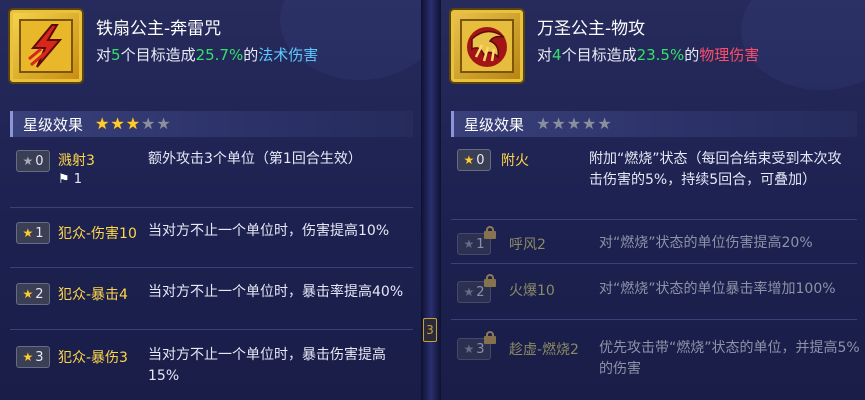 Image resolution: width=865 pixels, height=400 pixels. I want to click on skill-header: 万圣公主-物攻 对4个目标造成23.5%的物理伤害, so click(654, 49).